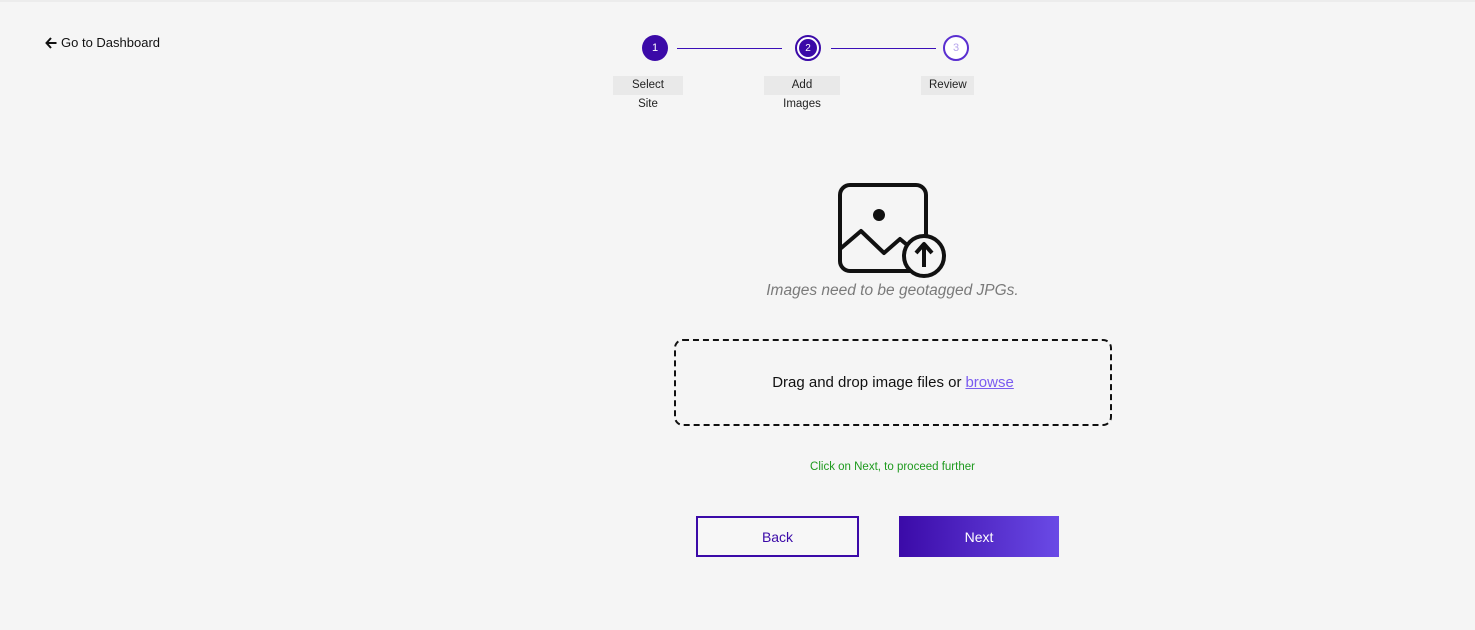  I want to click on step-1-indicator: 1, so click(655, 48).